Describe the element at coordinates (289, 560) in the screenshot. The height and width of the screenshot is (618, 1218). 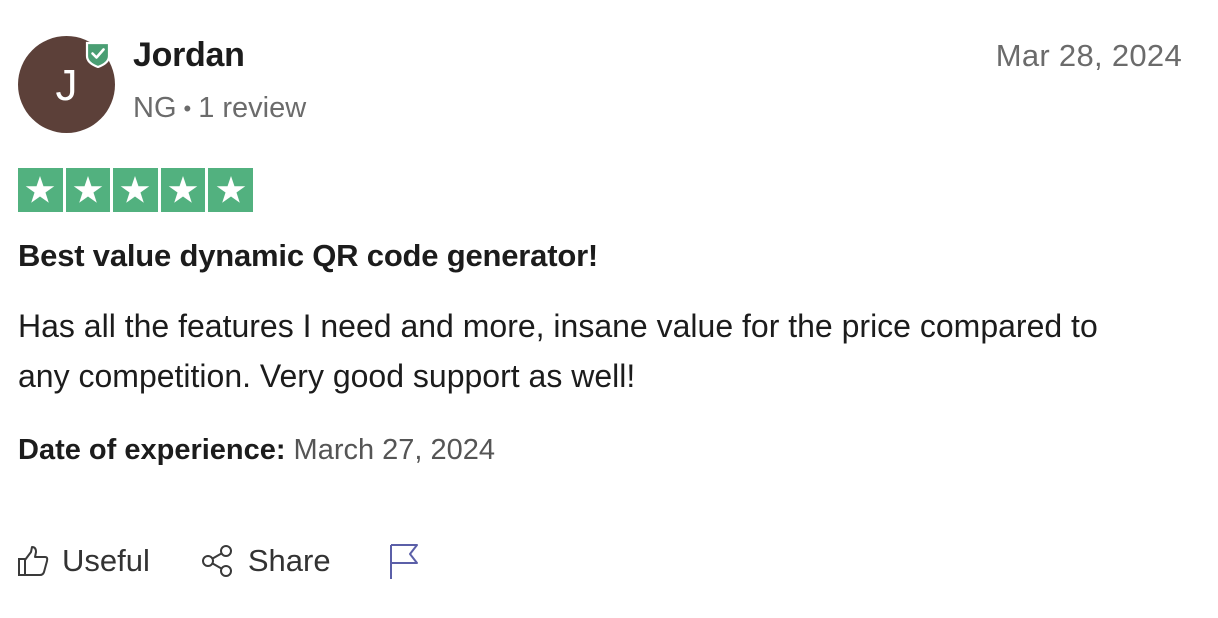
I see `share-label: Share` at that location.